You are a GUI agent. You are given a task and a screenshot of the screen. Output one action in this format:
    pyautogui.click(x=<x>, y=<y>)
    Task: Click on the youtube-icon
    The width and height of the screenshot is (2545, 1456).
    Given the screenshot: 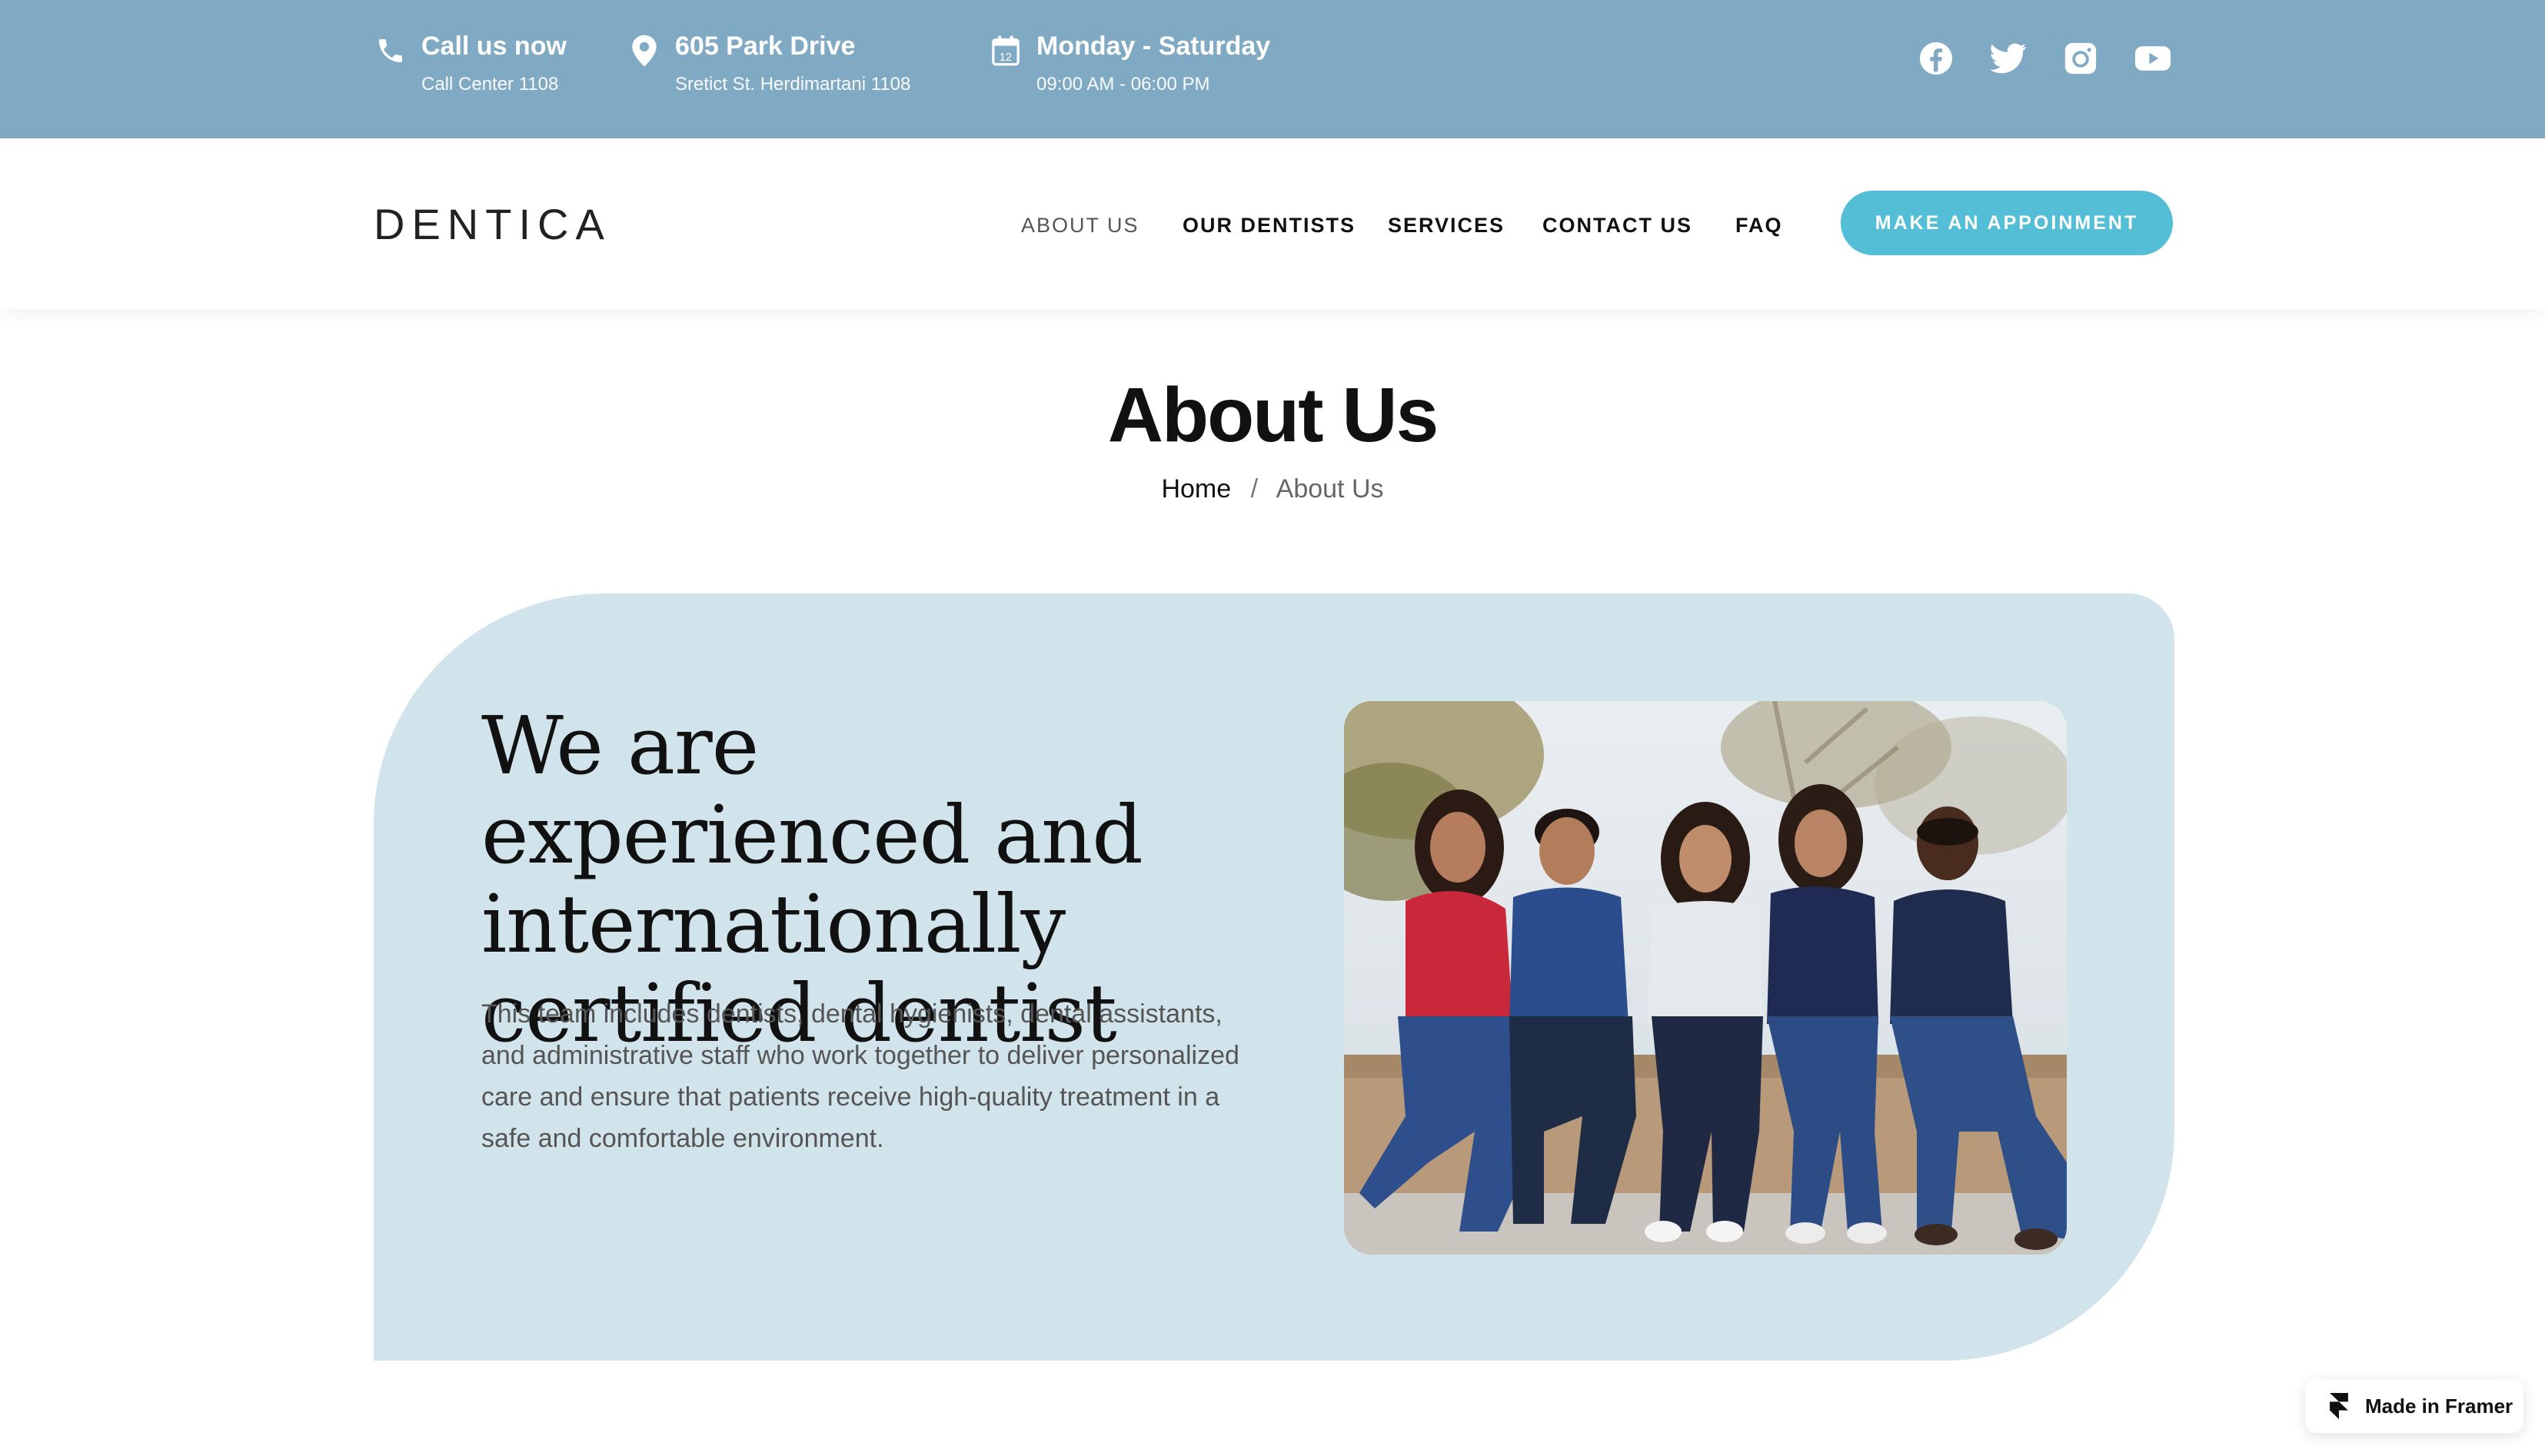 What is the action you would take?
    pyautogui.click(x=2152, y=59)
    